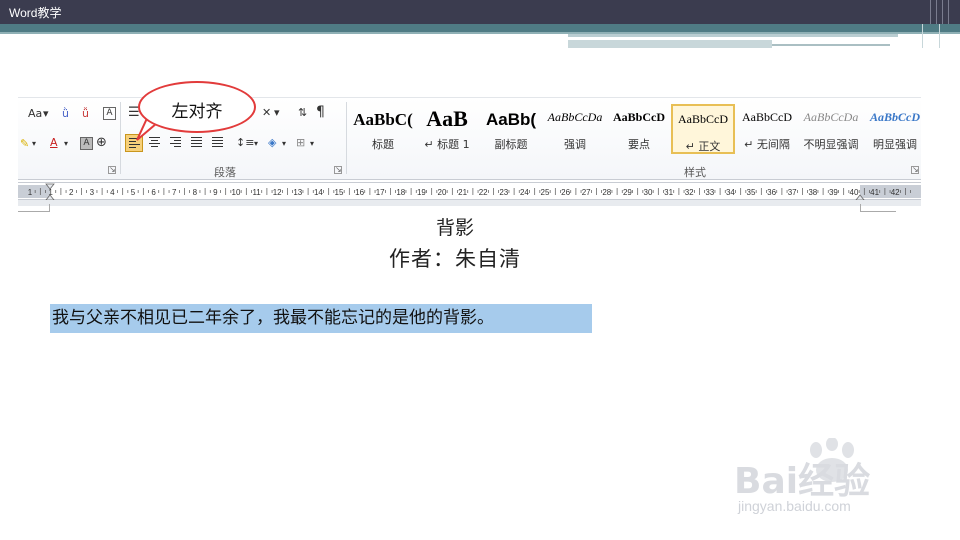 The width and height of the screenshot is (960, 540). Describe the element at coordinates (751, 192) in the screenshot. I see `ruler-tick-label: 35` at that location.